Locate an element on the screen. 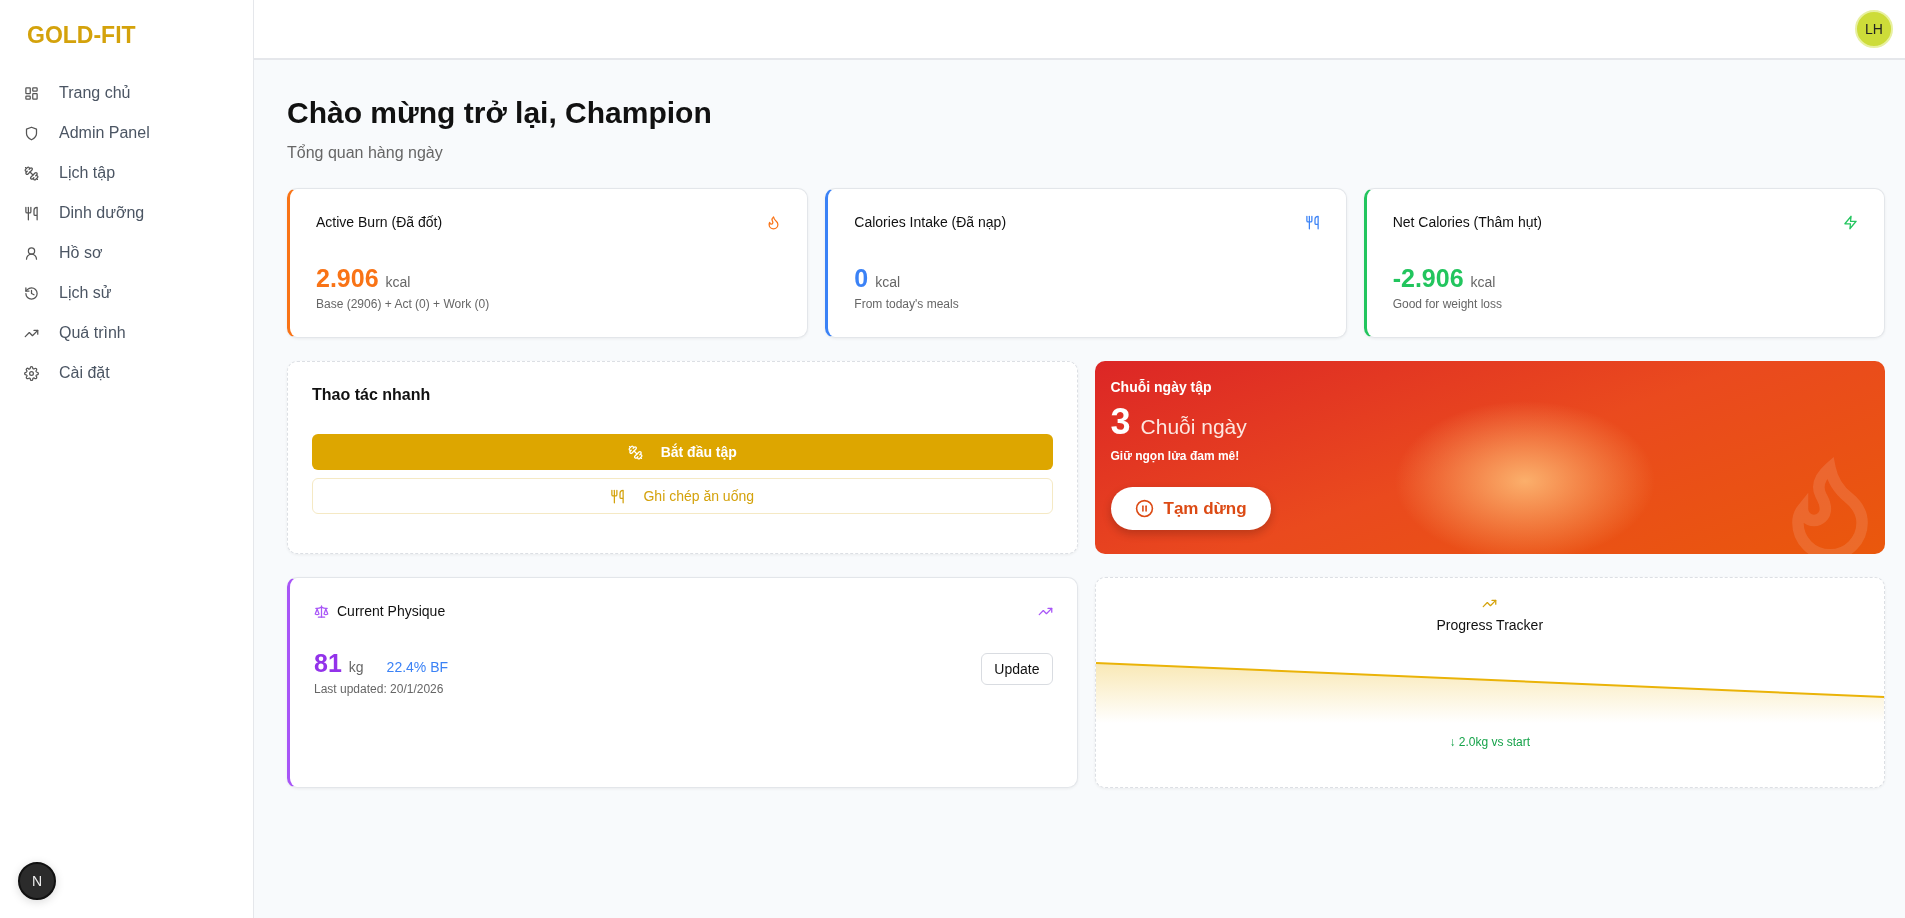  card-title: Progress Tracker is located at coordinates (1490, 625).